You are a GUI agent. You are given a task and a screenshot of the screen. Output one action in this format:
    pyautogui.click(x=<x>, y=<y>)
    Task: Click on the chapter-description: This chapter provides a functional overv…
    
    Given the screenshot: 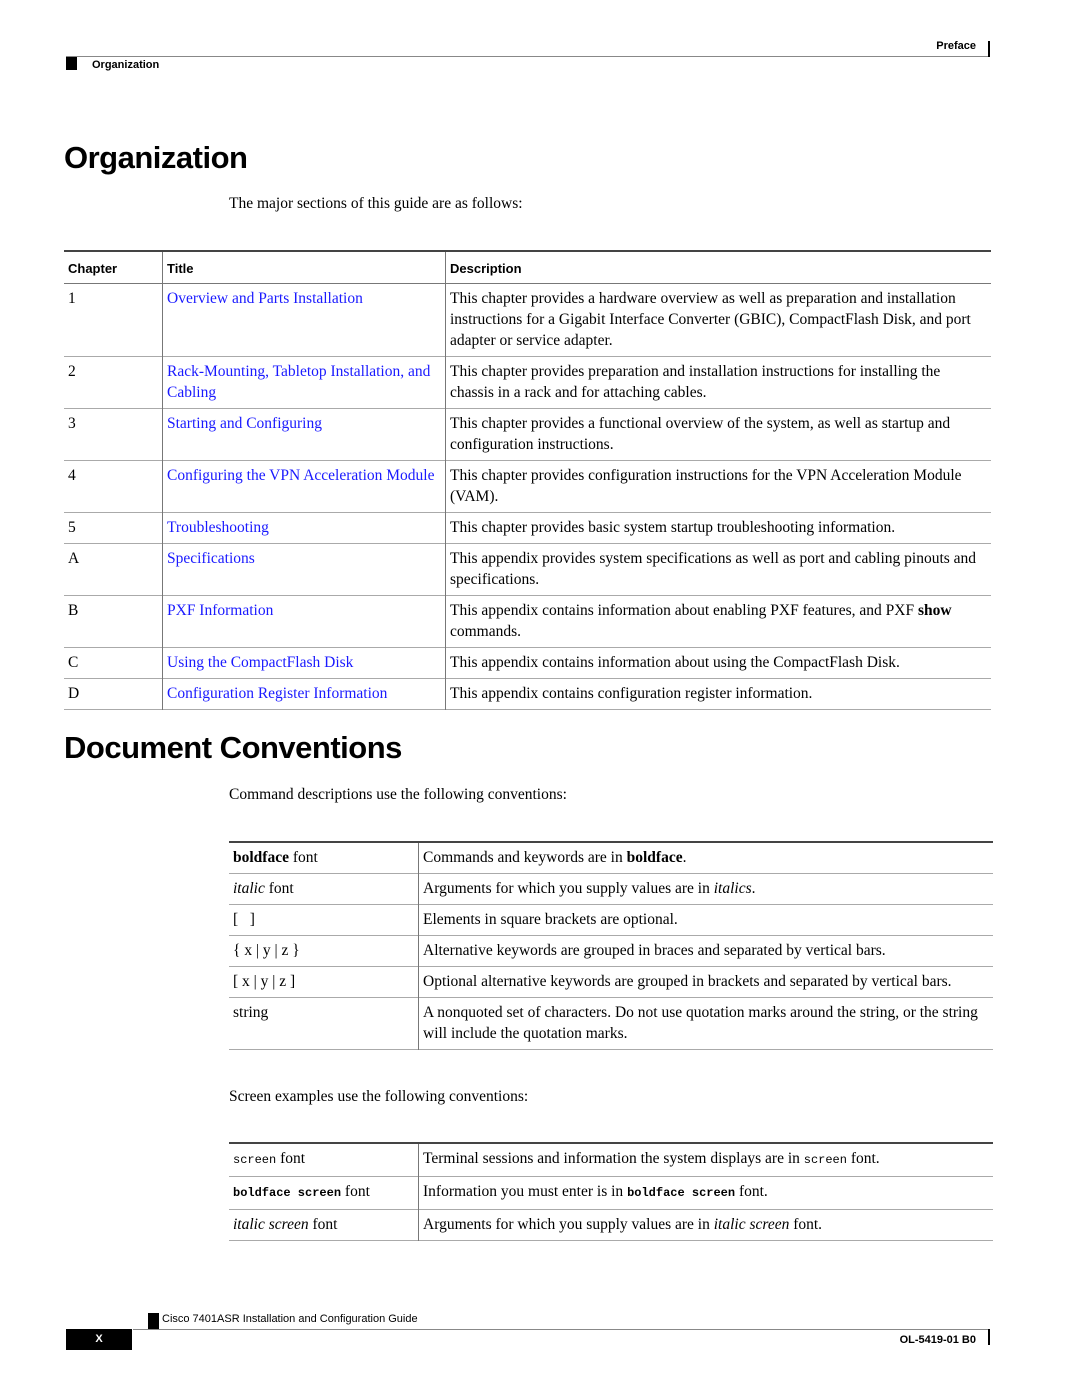 What is the action you would take?
    pyautogui.click(x=700, y=434)
    